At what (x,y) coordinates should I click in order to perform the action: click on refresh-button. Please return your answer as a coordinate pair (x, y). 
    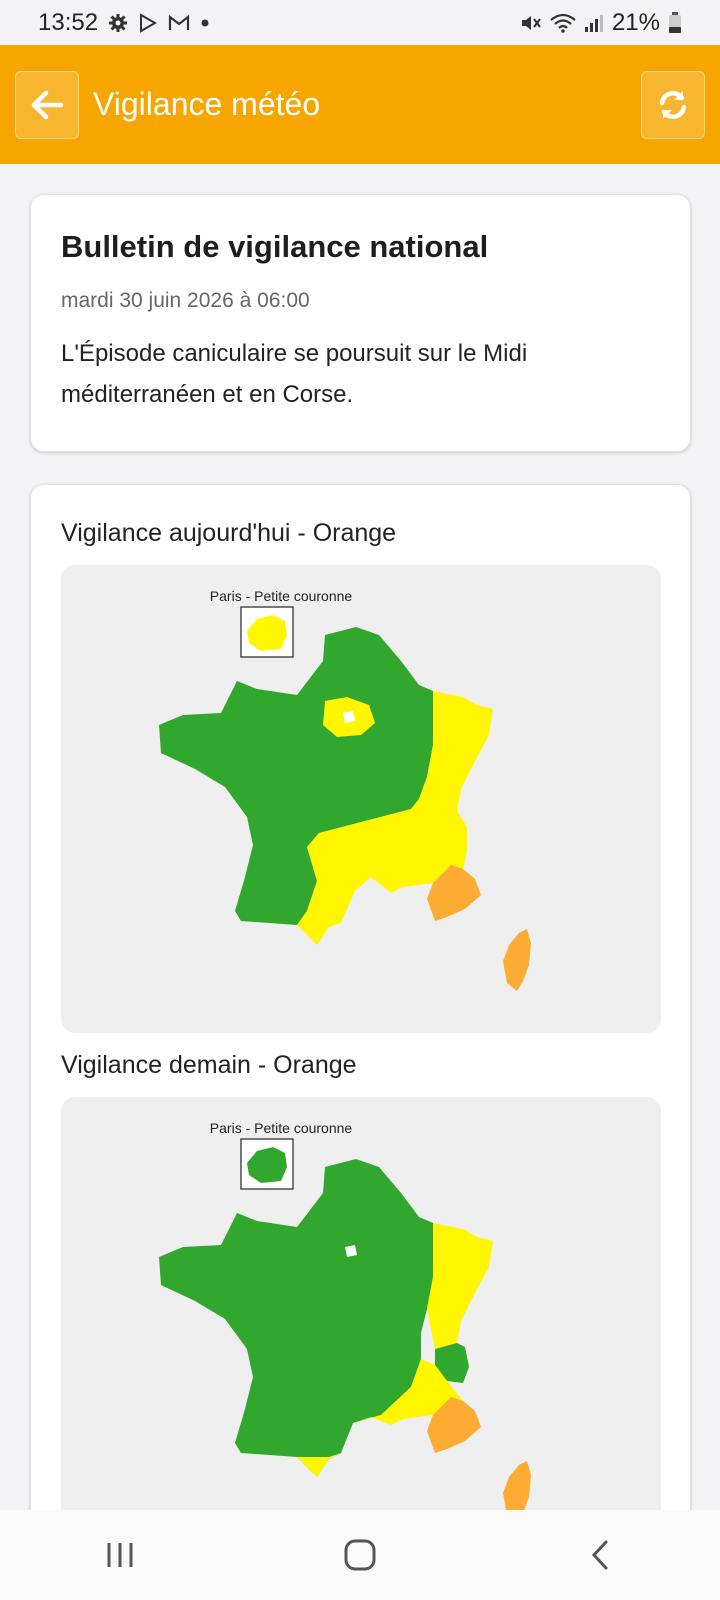
    Looking at the image, I should click on (673, 104).